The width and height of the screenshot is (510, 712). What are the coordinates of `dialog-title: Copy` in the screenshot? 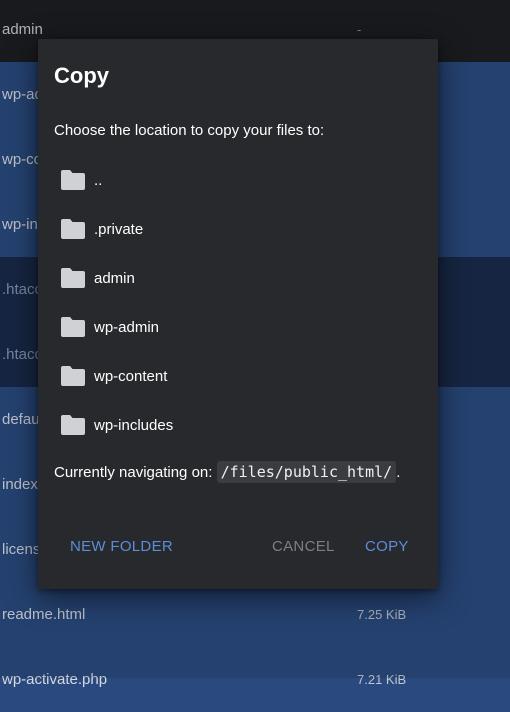 It's located at (81, 75).